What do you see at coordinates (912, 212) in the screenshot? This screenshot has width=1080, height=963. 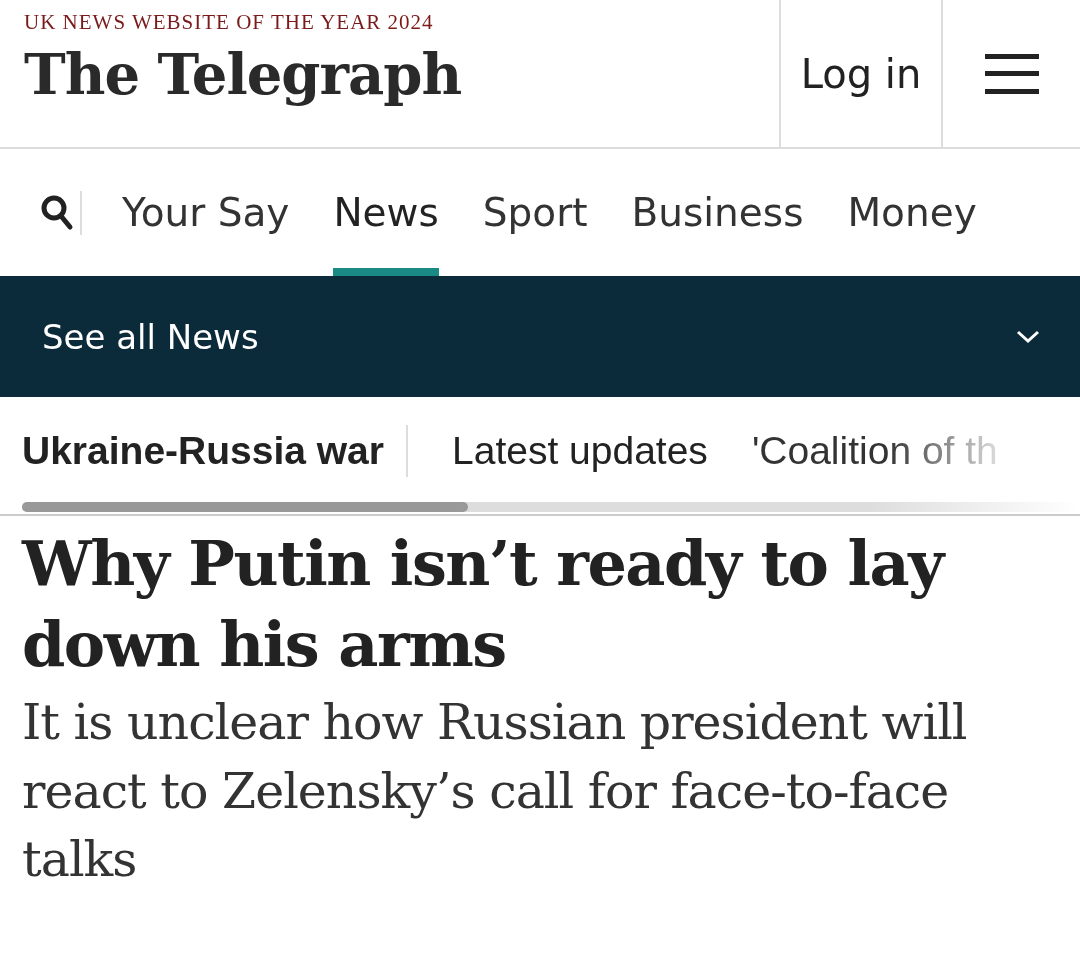 I see `nav-tab: Money` at bounding box center [912, 212].